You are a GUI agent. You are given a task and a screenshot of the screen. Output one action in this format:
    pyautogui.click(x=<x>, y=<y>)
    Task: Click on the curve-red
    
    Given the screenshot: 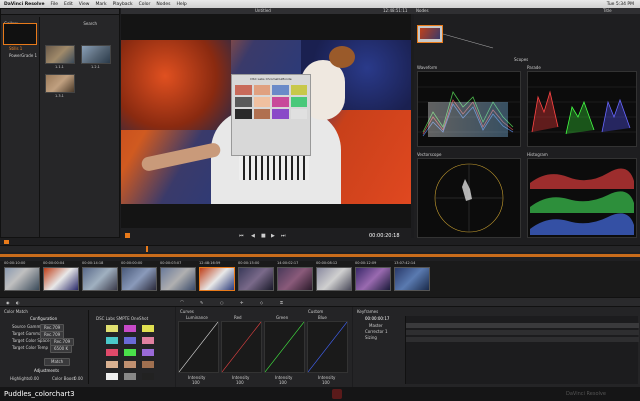 What is the action you would take?
    pyautogui.click(x=241, y=347)
    